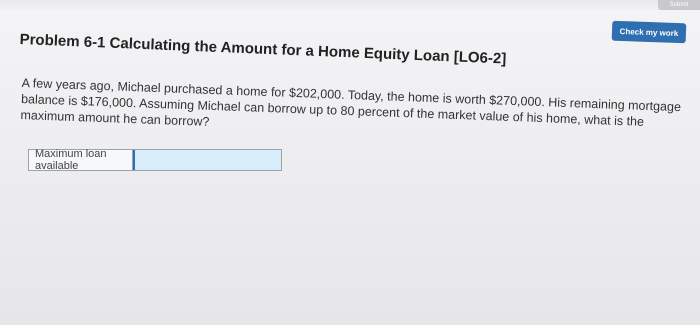  What do you see at coordinates (679, 5) in the screenshot?
I see `submit-button: Submit` at bounding box center [679, 5].